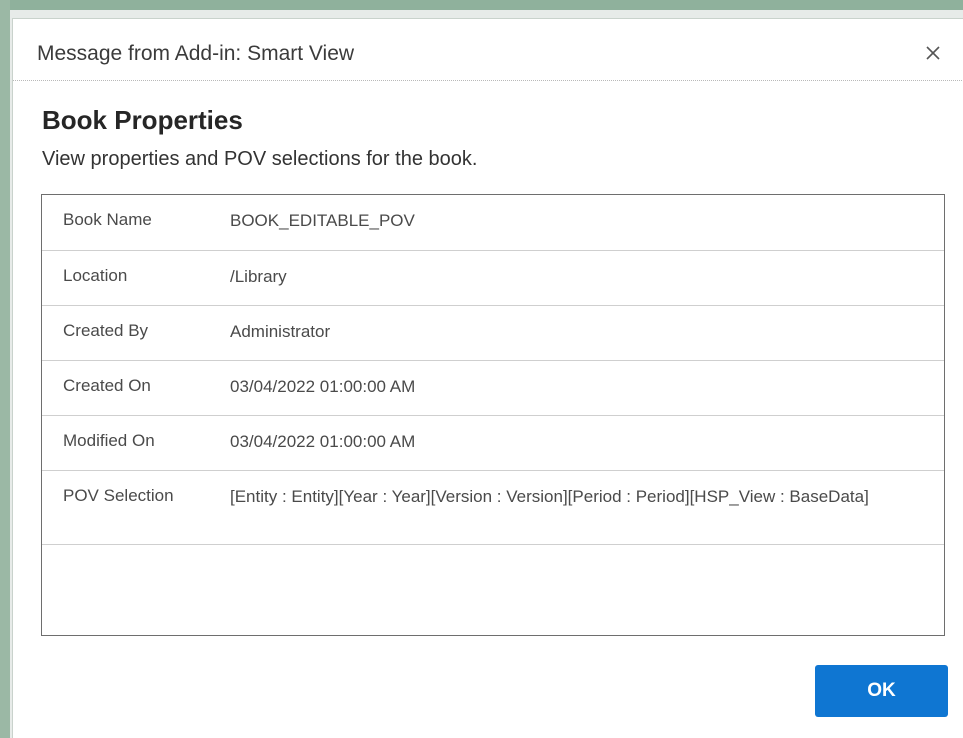  What do you see at coordinates (118, 495) in the screenshot?
I see `property-label: POV Selection` at bounding box center [118, 495].